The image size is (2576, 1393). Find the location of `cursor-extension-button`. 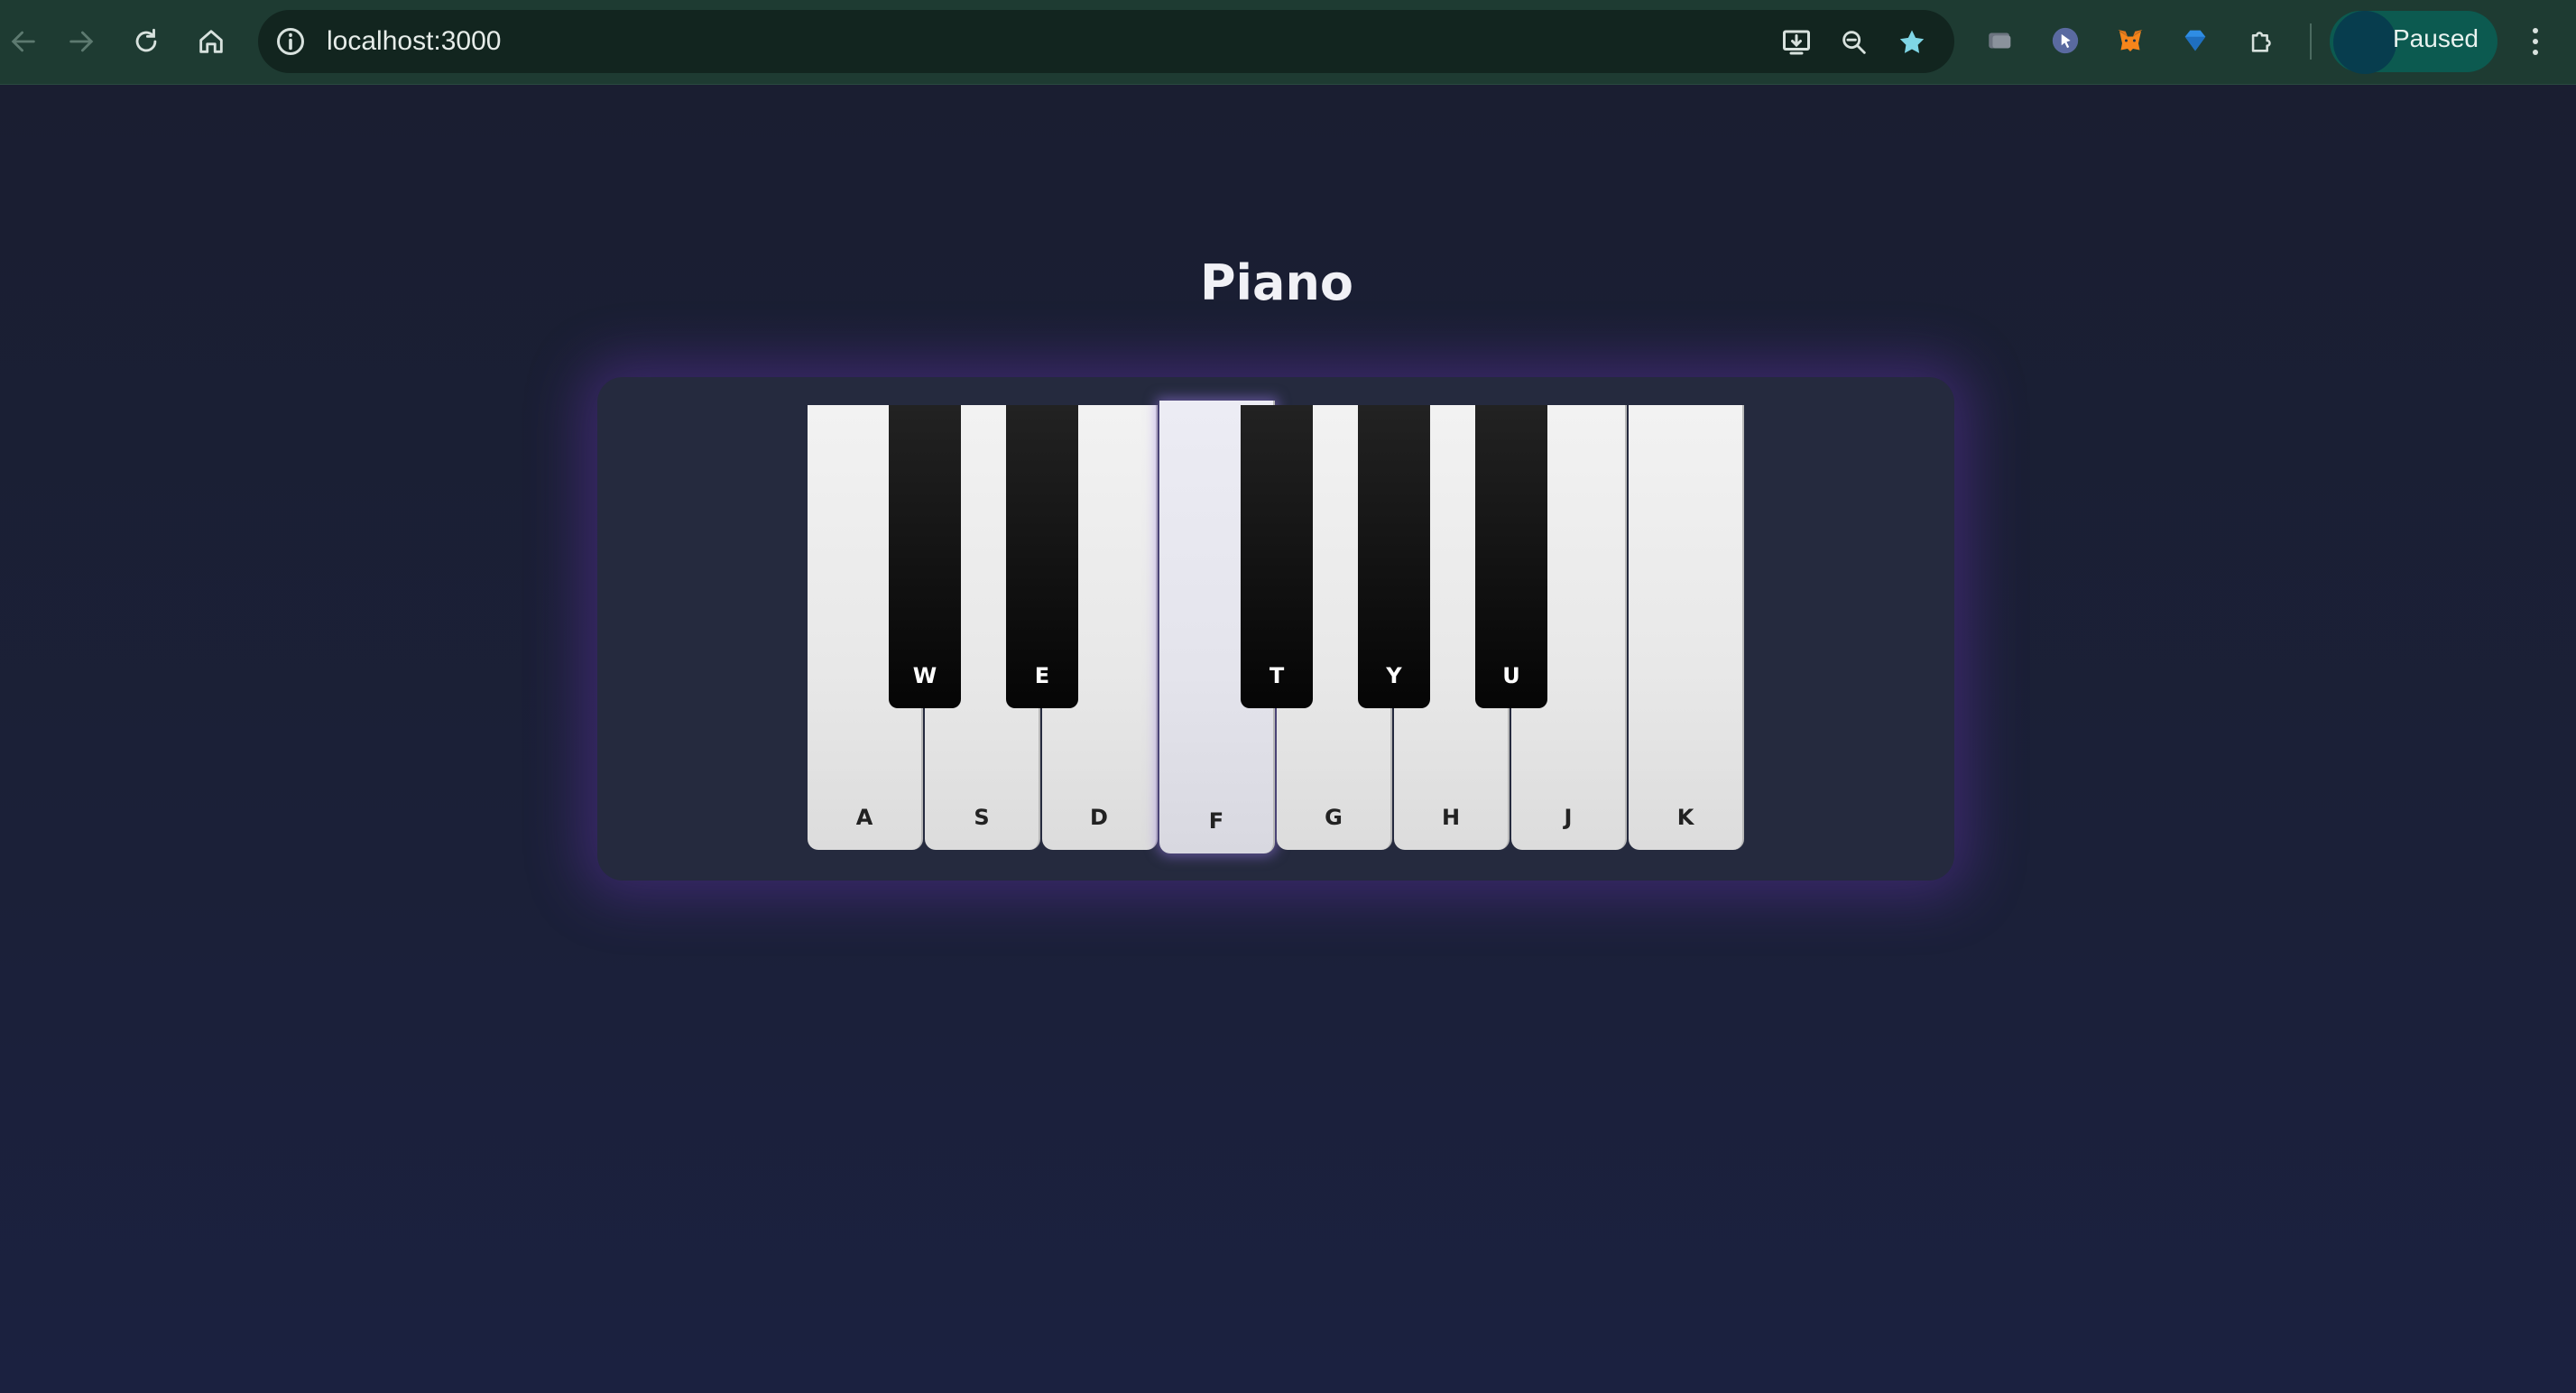

cursor-extension-button is located at coordinates (2065, 41).